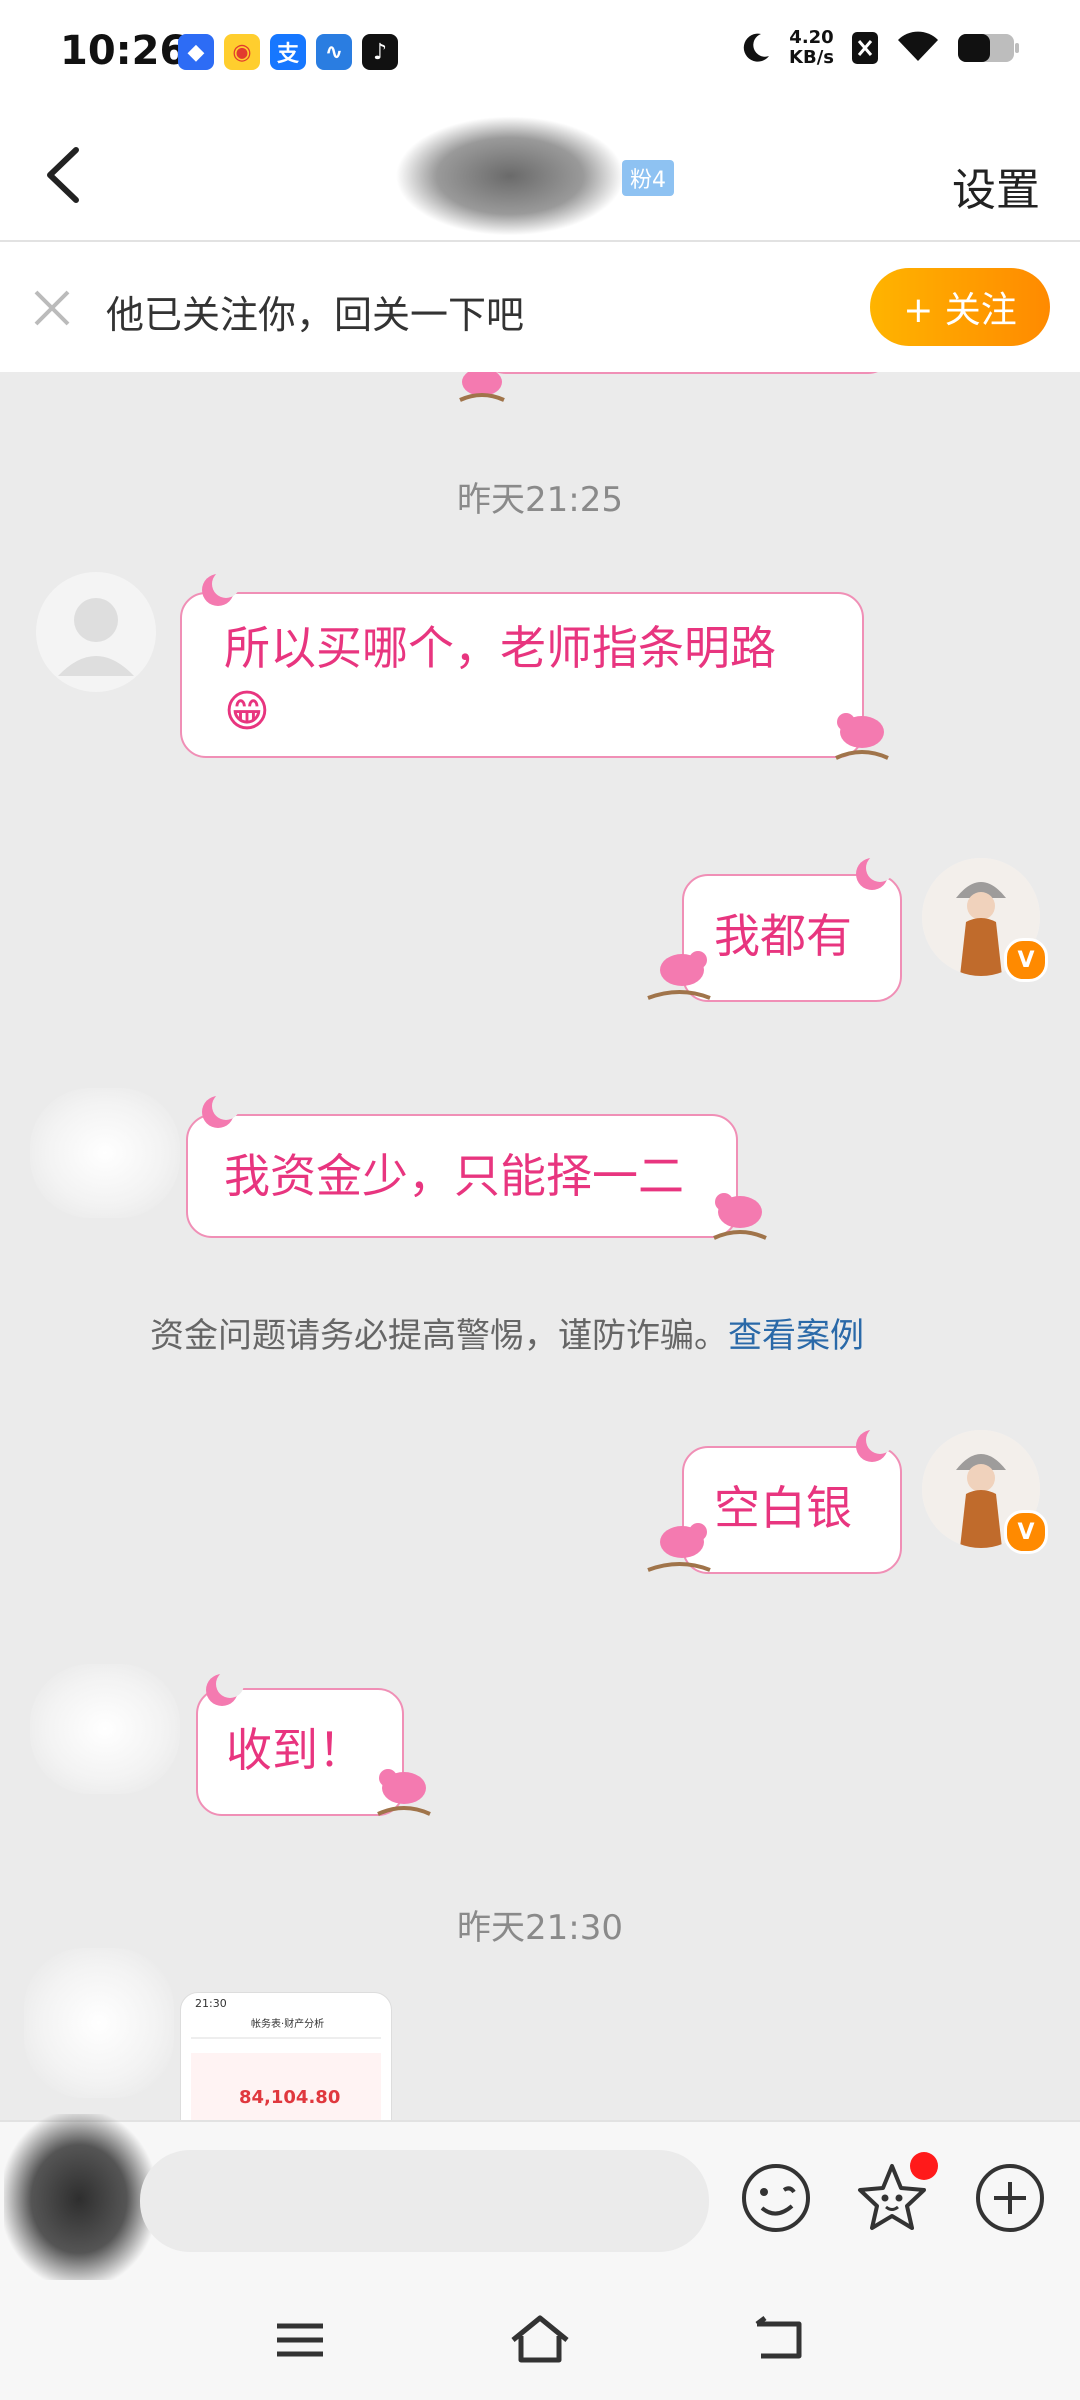  What do you see at coordinates (196, 52) in the screenshot?
I see `qq-icon: ◆` at bounding box center [196, 52].